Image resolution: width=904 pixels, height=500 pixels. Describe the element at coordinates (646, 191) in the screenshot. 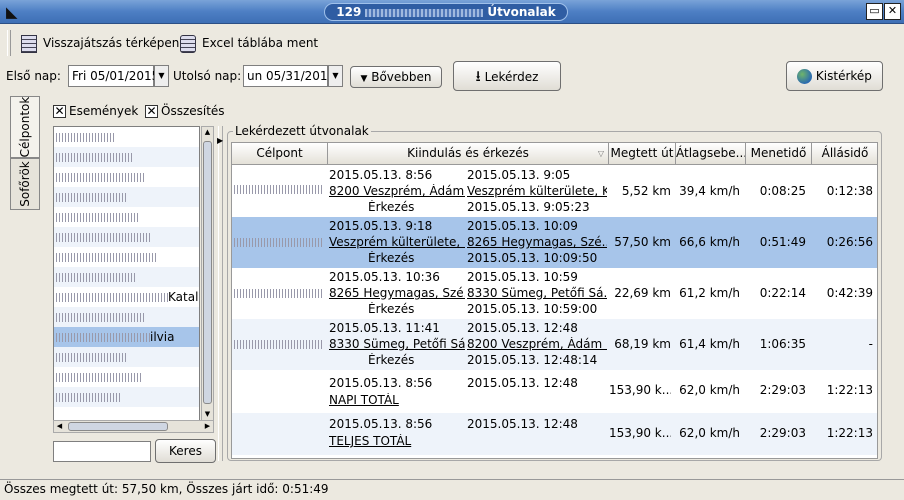

I see `distance-value: 5,52 km` at that location.